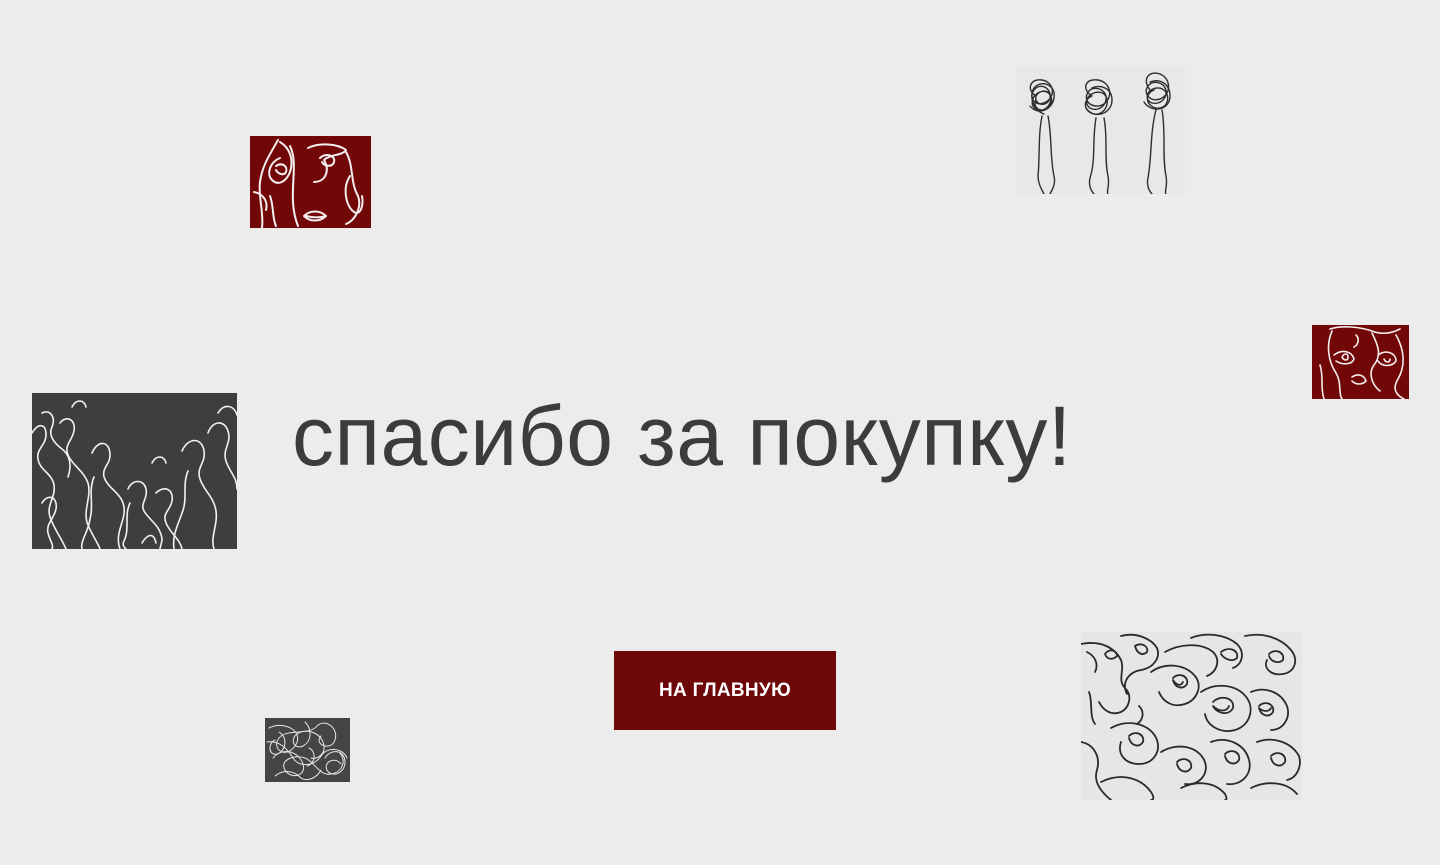  I want to click on artwork-crowd-dark, so click(134, 471).